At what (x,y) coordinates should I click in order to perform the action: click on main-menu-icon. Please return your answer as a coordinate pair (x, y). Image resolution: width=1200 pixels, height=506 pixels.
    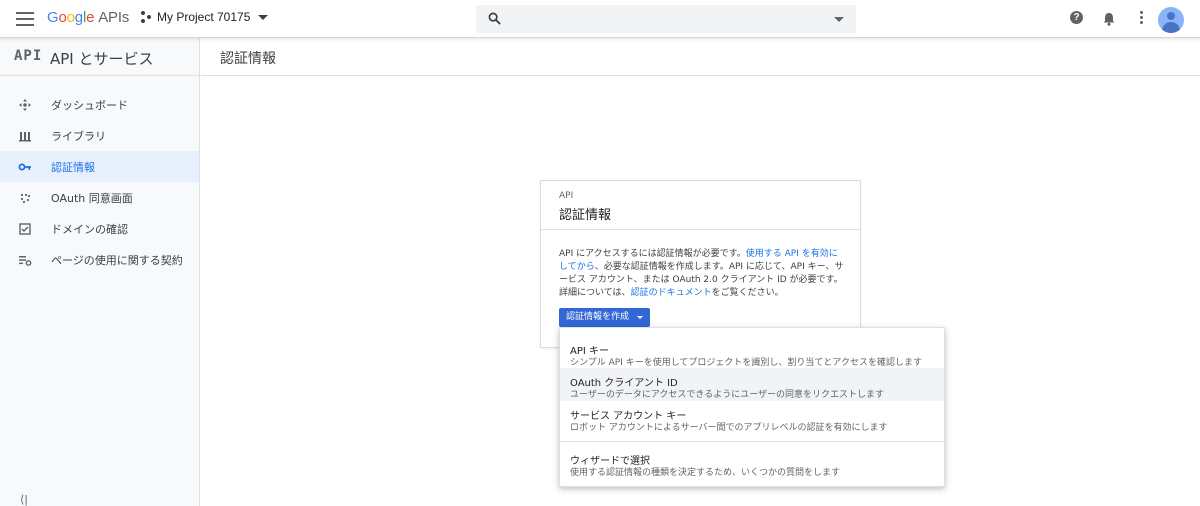
    Looking at the image, I should click on (25, 19).